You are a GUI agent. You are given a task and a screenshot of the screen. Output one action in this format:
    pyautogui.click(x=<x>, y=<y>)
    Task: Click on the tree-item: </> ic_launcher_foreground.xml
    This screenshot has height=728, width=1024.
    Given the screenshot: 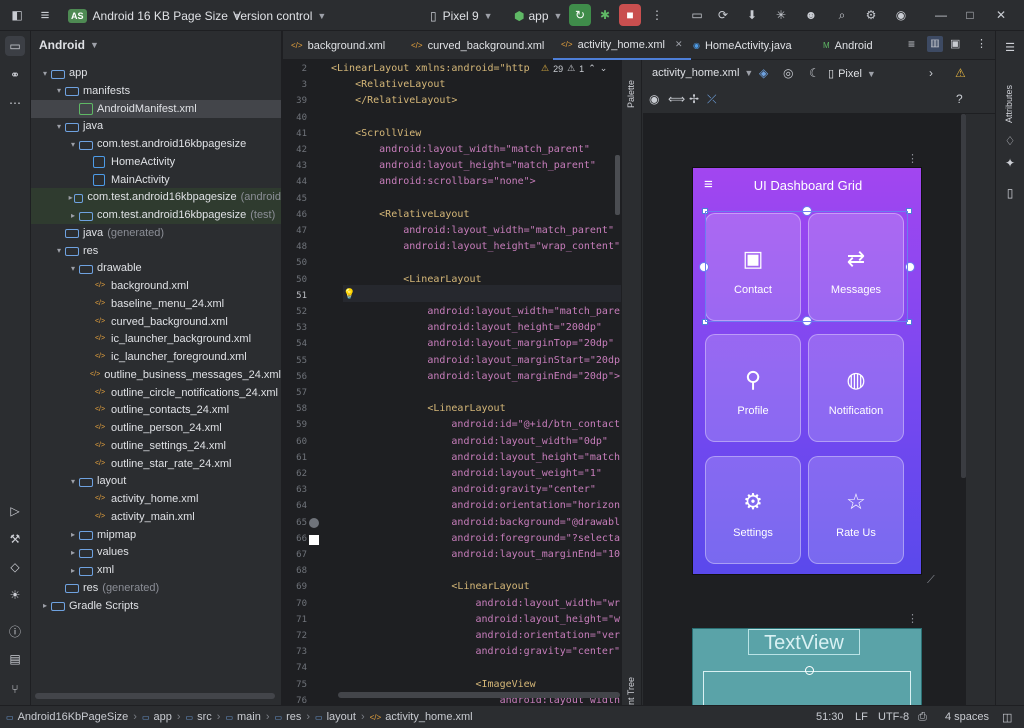 What is the action you would take?
    pyautogui.click(x=156, y=357)
    